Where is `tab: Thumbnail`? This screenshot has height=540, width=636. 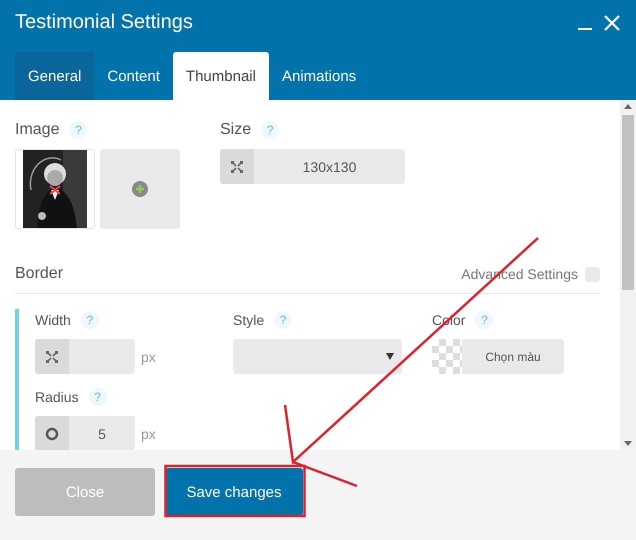 tab: Thumbnail is located at coordinates (220, 76).